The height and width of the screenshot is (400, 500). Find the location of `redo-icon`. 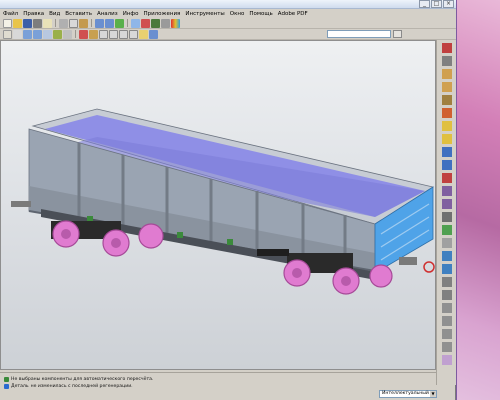

redo-icon is located at coordinates (109, 23).